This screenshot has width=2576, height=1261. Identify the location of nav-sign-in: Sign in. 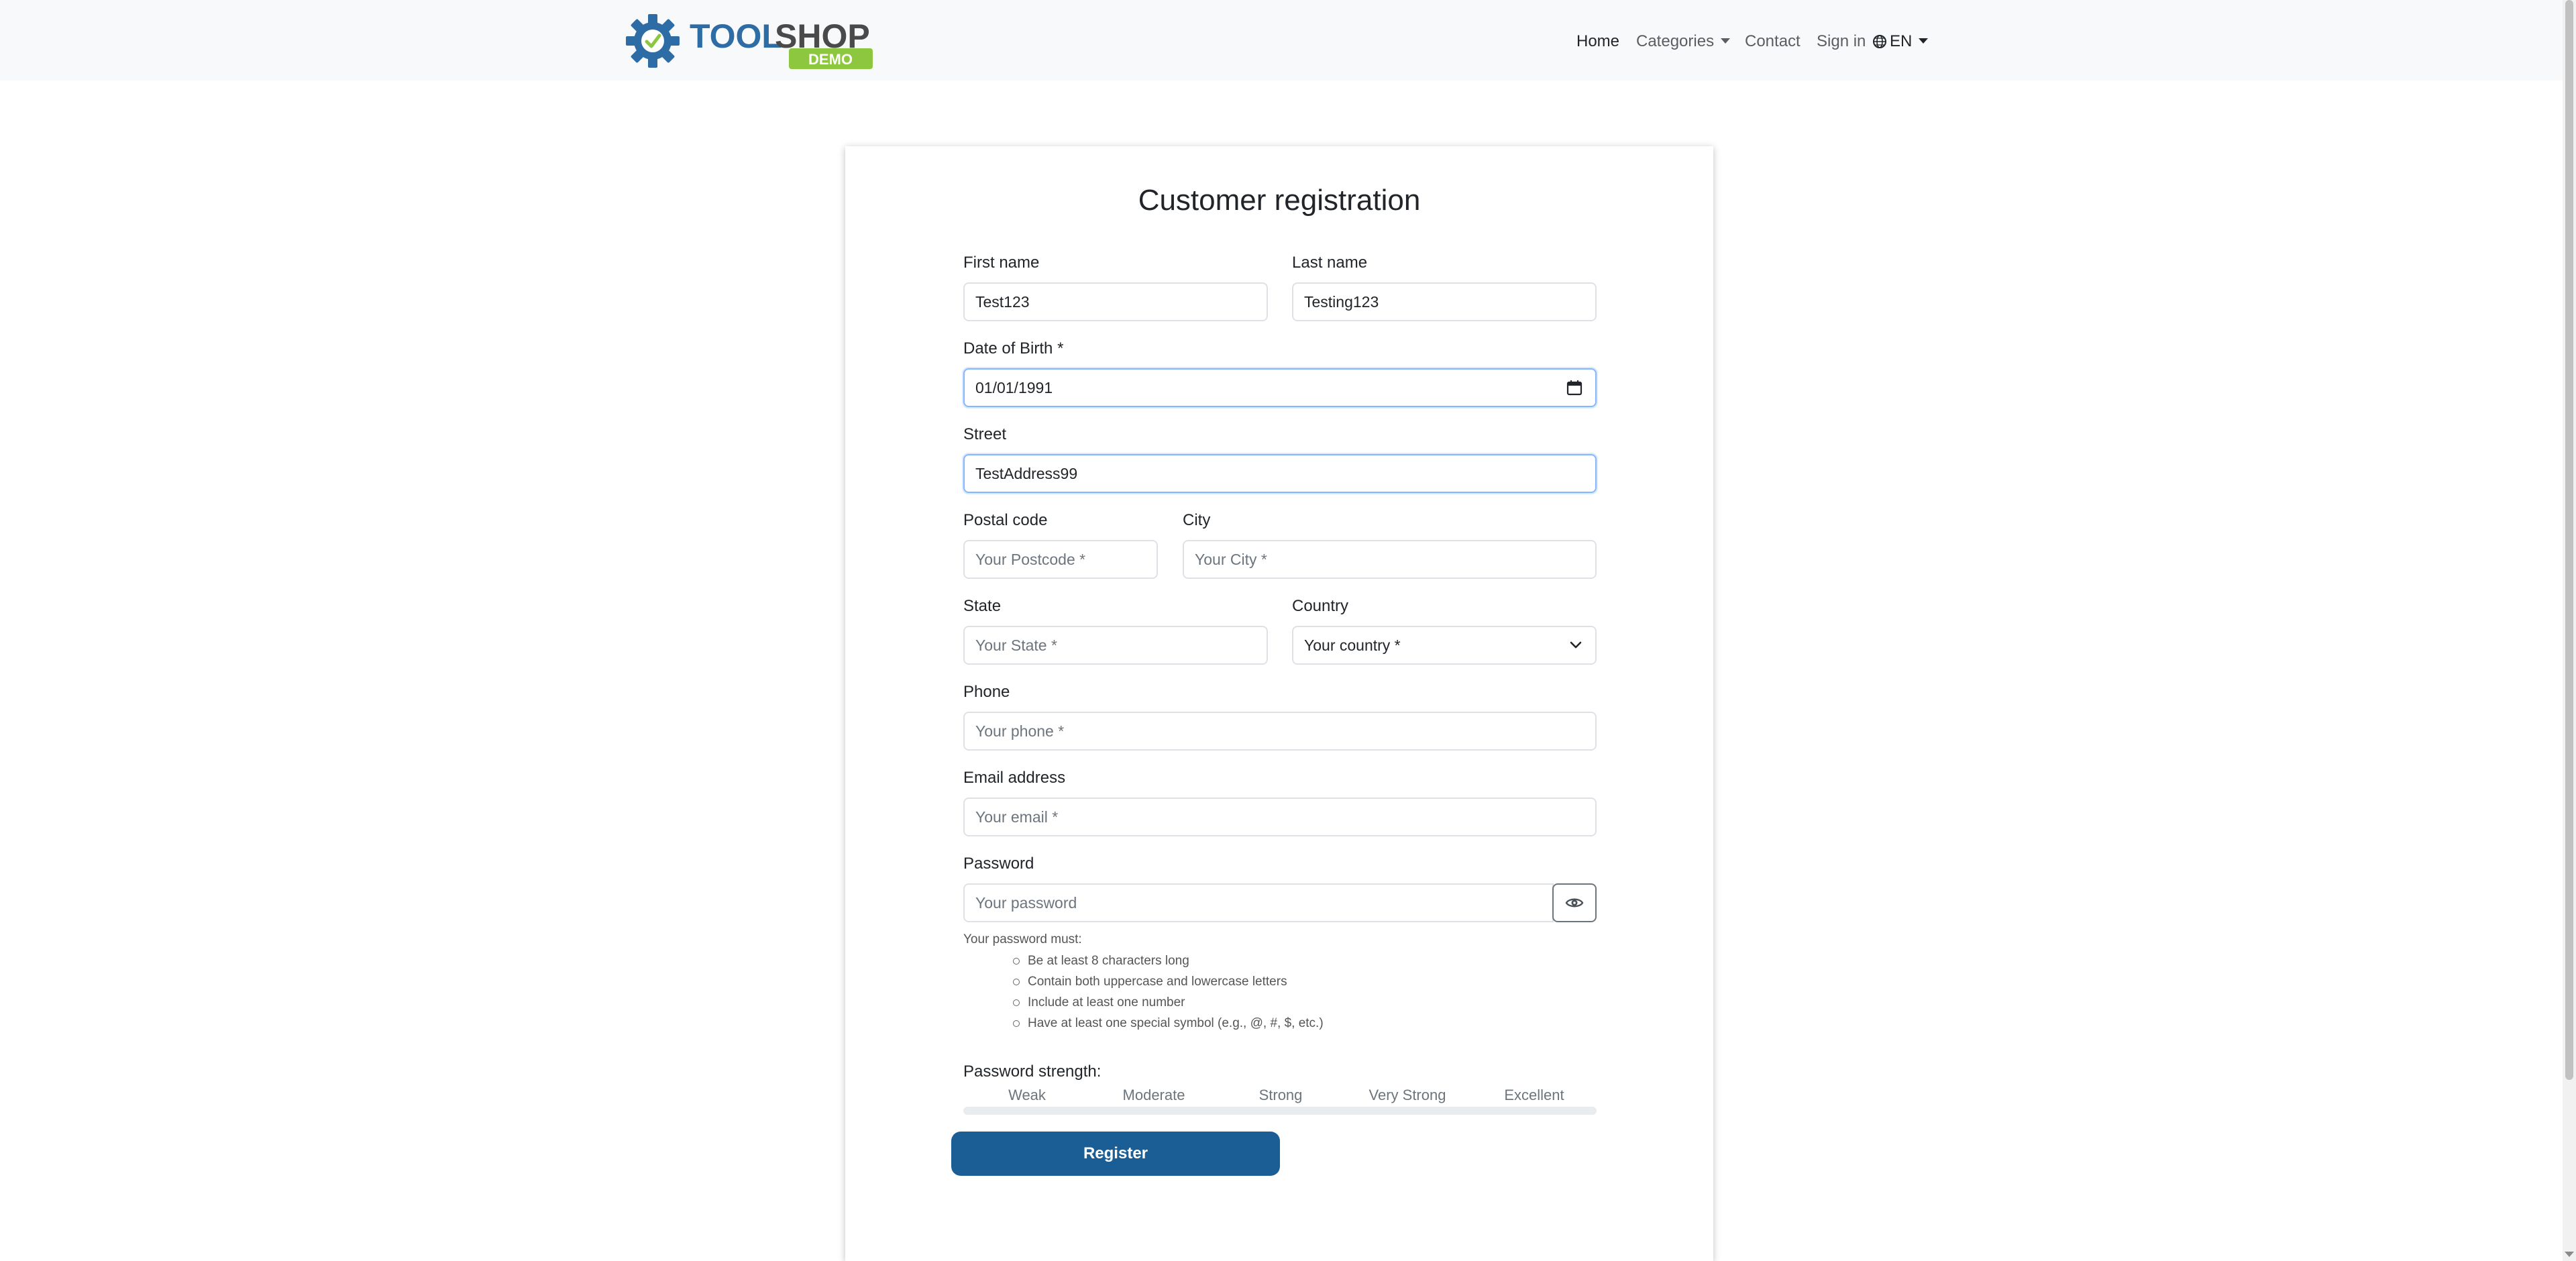
(1841, 41).